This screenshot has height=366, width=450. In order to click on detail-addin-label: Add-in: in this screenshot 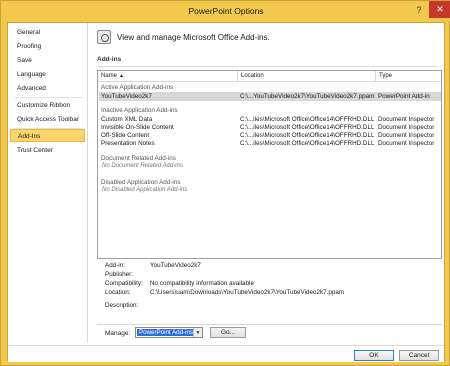, I will do `click(115, 265)`.